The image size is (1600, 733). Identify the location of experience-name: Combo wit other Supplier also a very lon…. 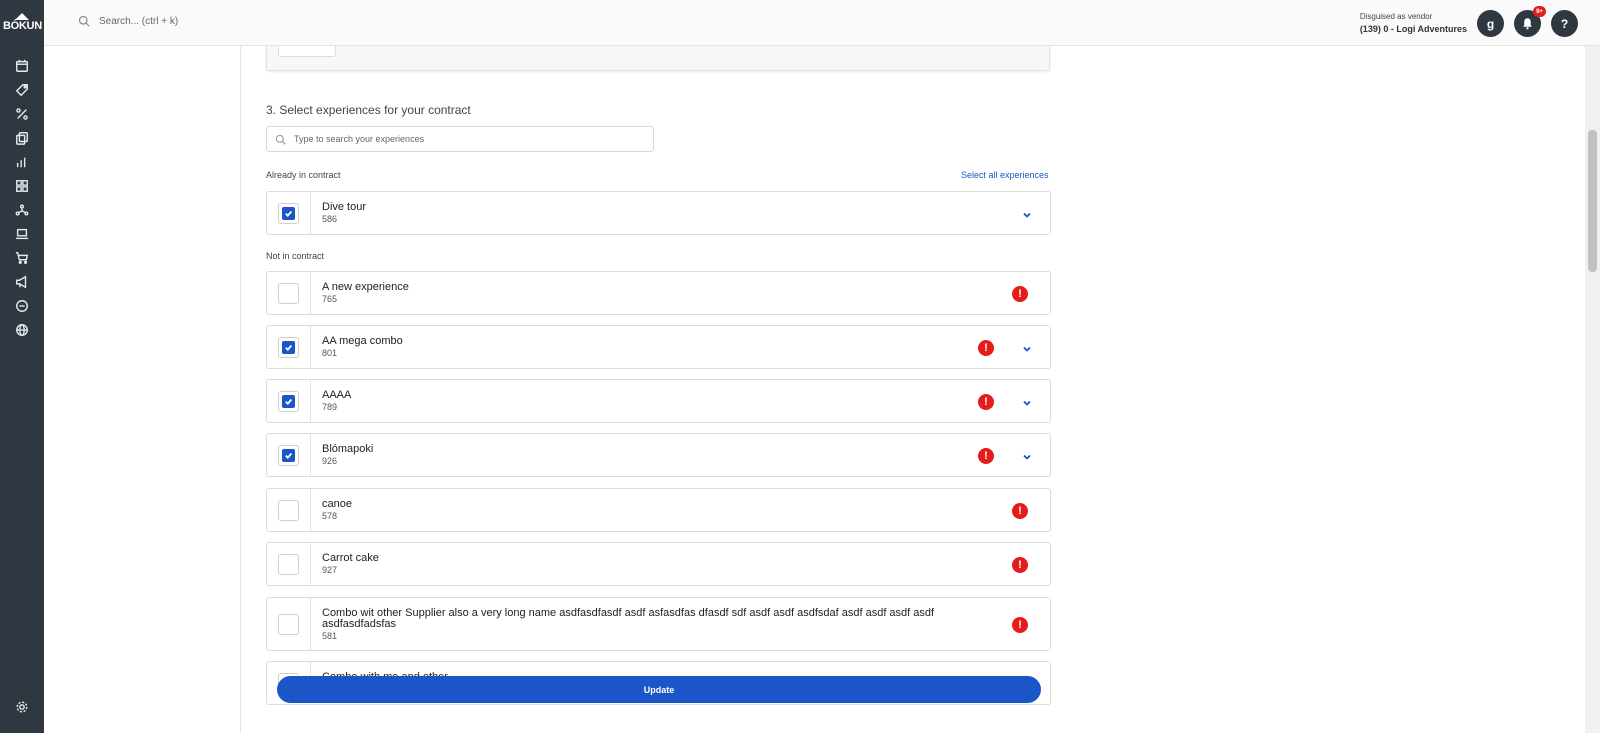
(628, 618).